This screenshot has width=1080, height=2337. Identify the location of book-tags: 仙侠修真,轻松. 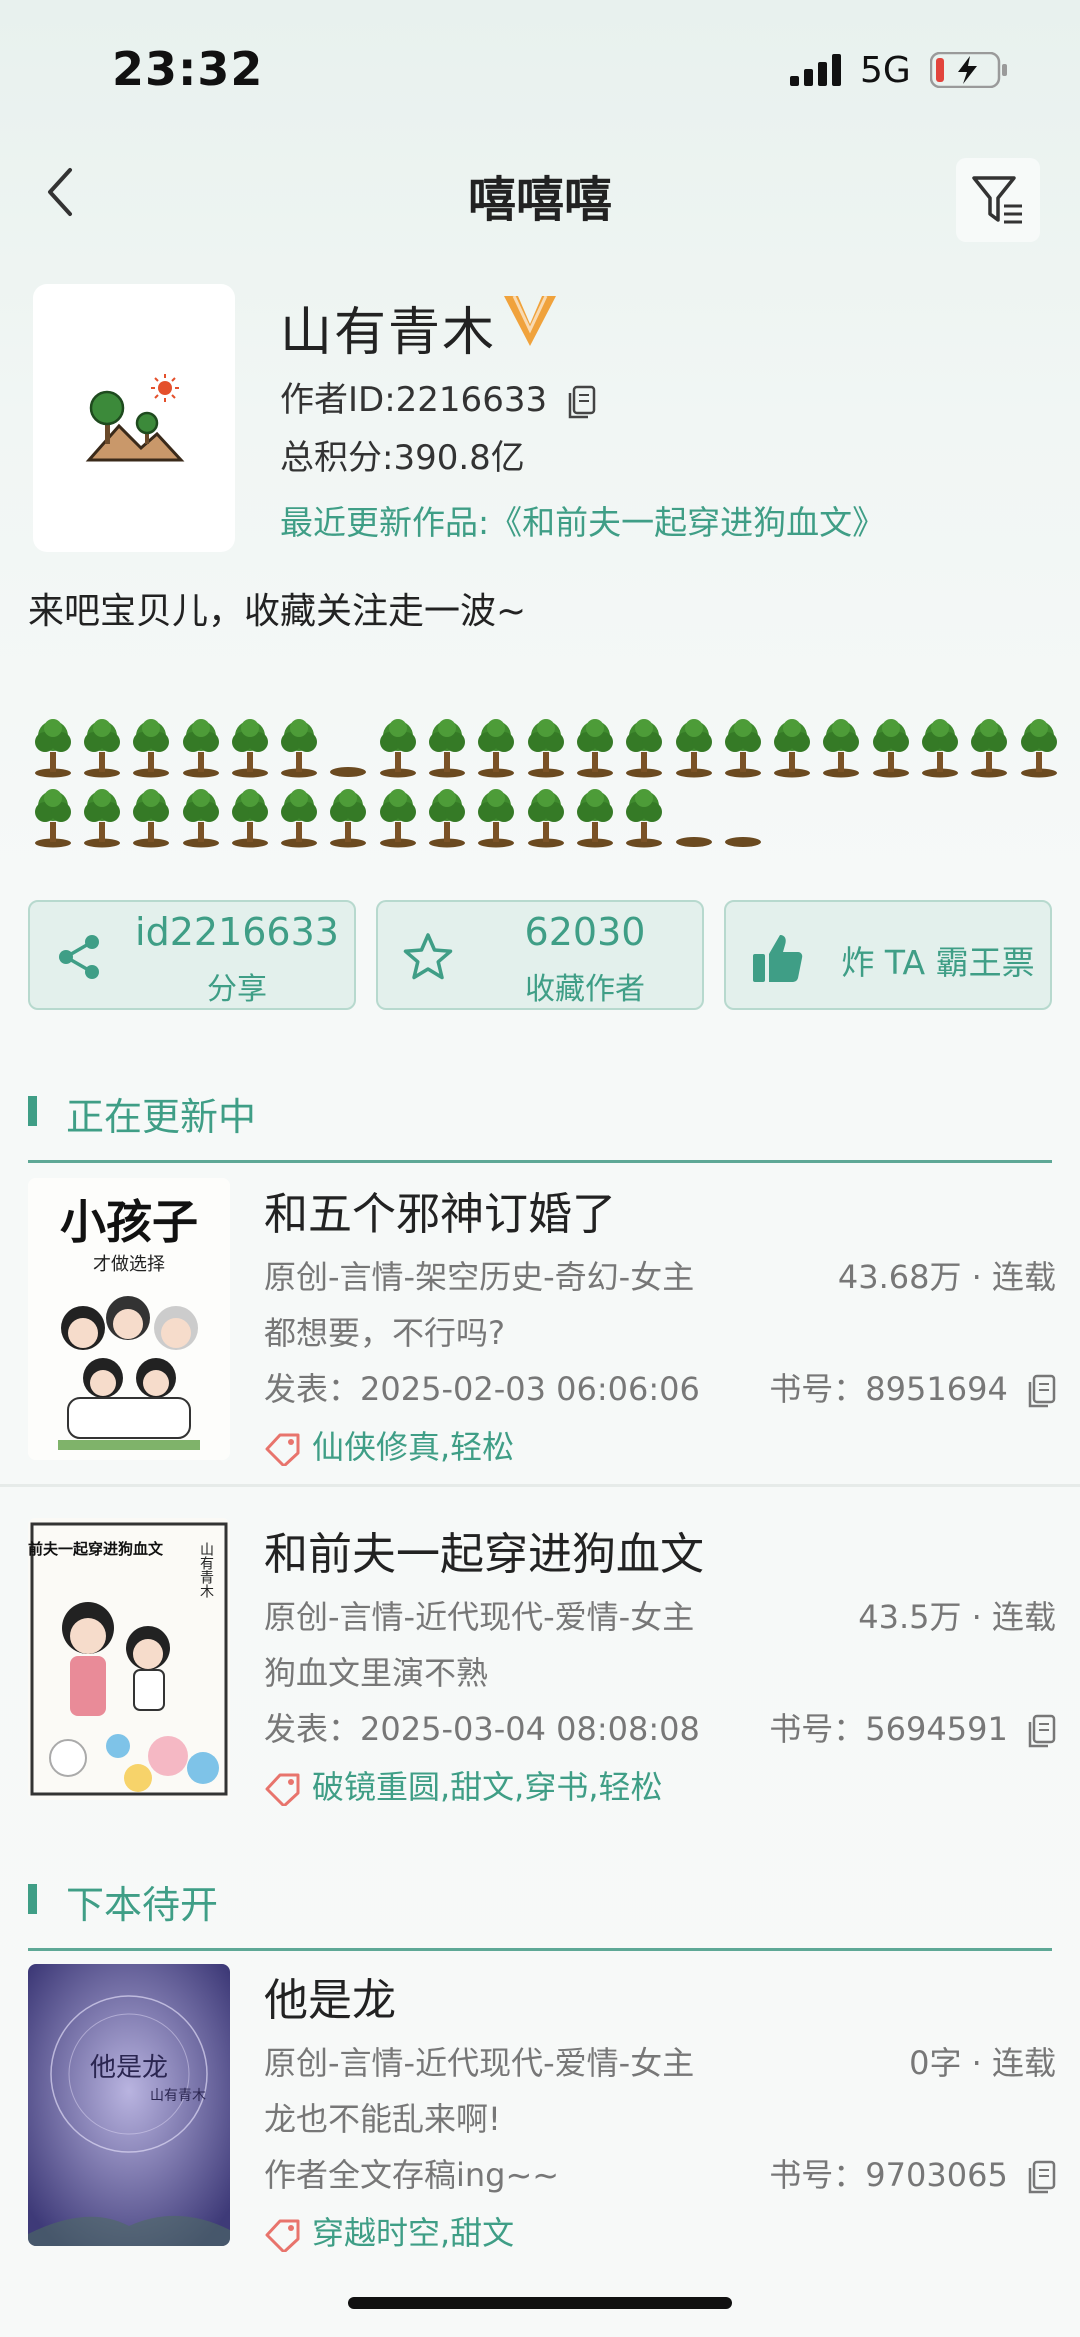
(389, 1445).